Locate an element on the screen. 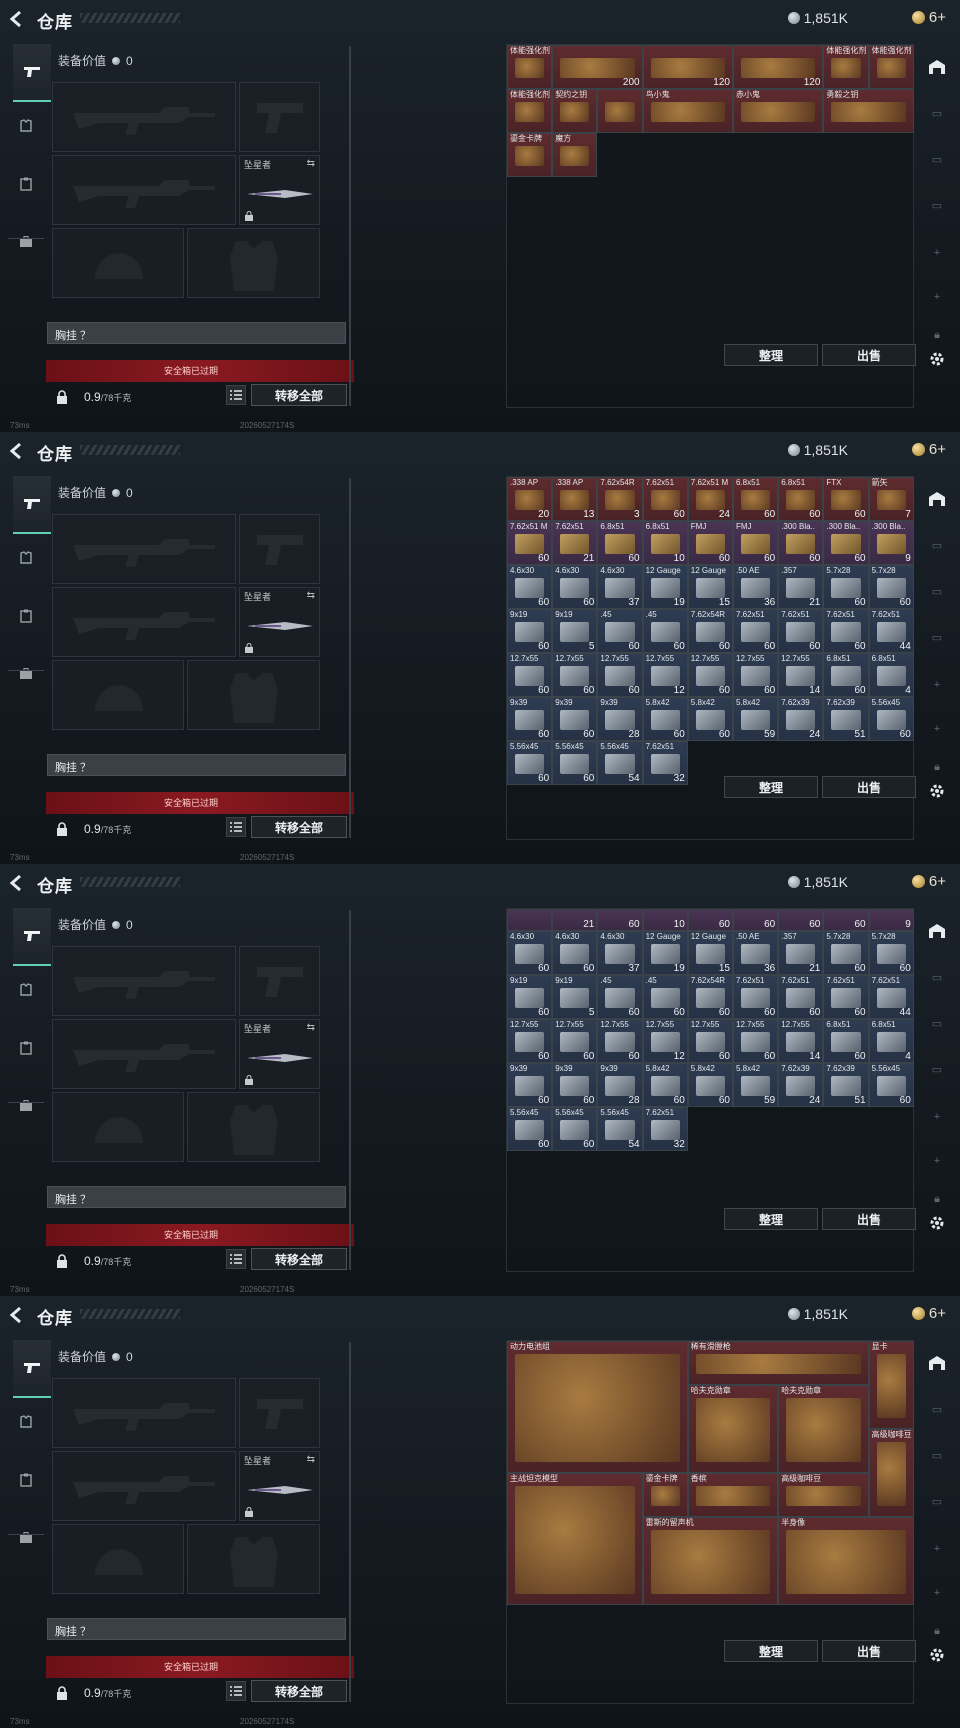  list-view-button is located at coordinates (236, 395).